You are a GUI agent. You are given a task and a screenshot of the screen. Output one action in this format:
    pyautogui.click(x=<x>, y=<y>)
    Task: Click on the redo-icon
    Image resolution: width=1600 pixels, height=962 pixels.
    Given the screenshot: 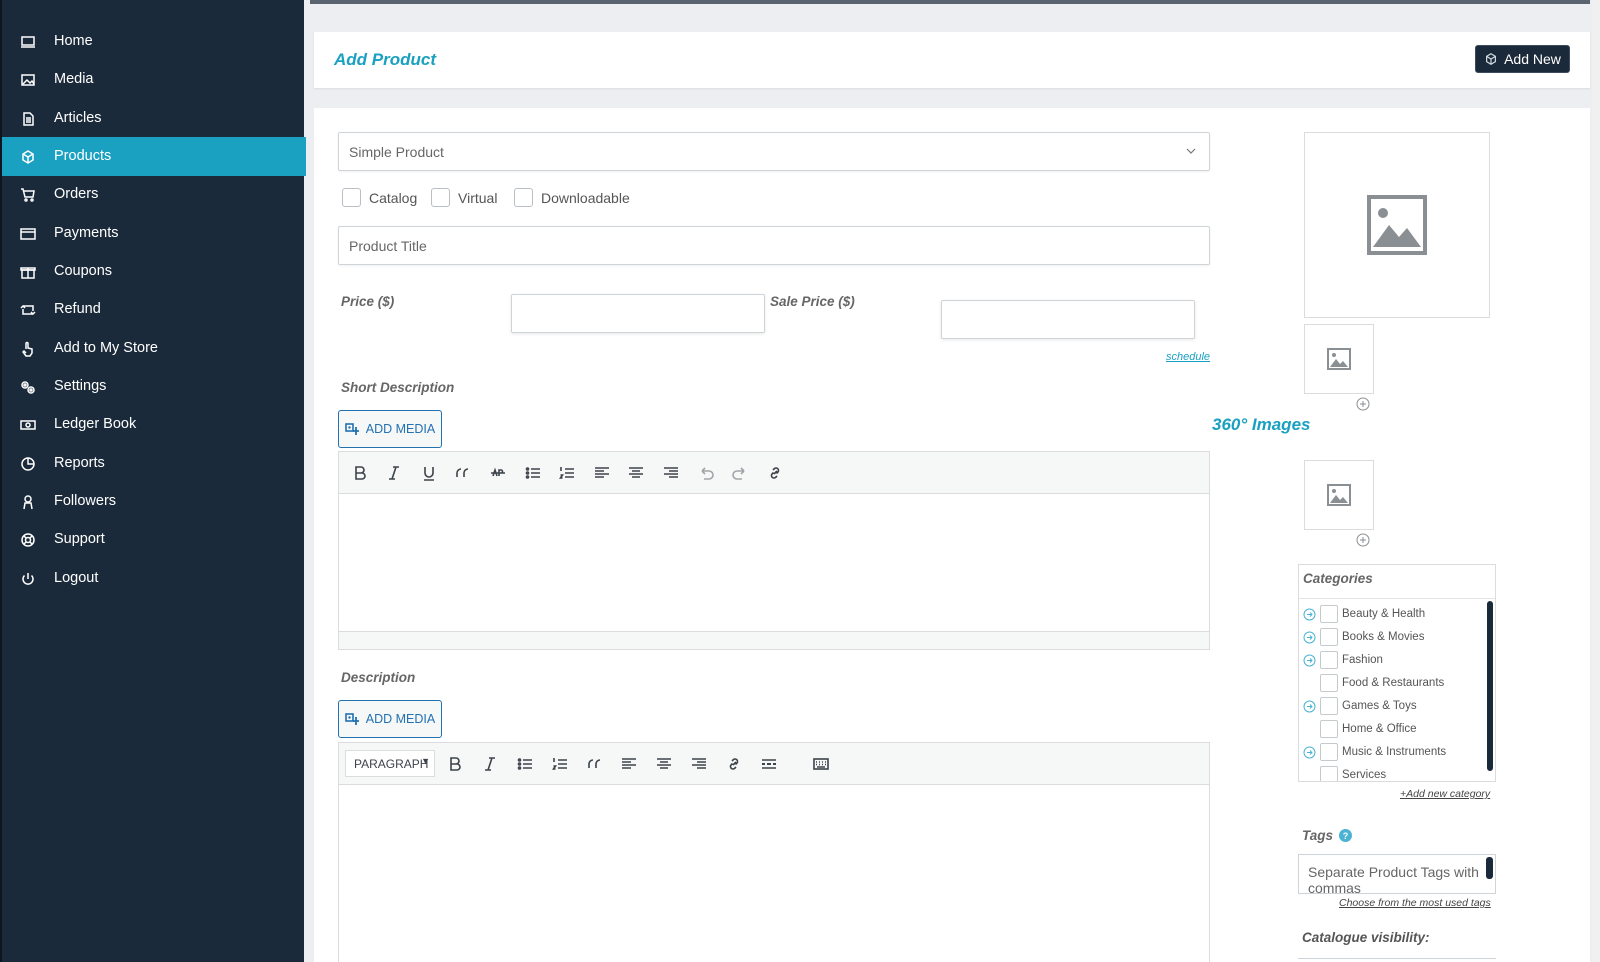 What is the action you would take?
    pyautogui.click(x=740, y=473)
    